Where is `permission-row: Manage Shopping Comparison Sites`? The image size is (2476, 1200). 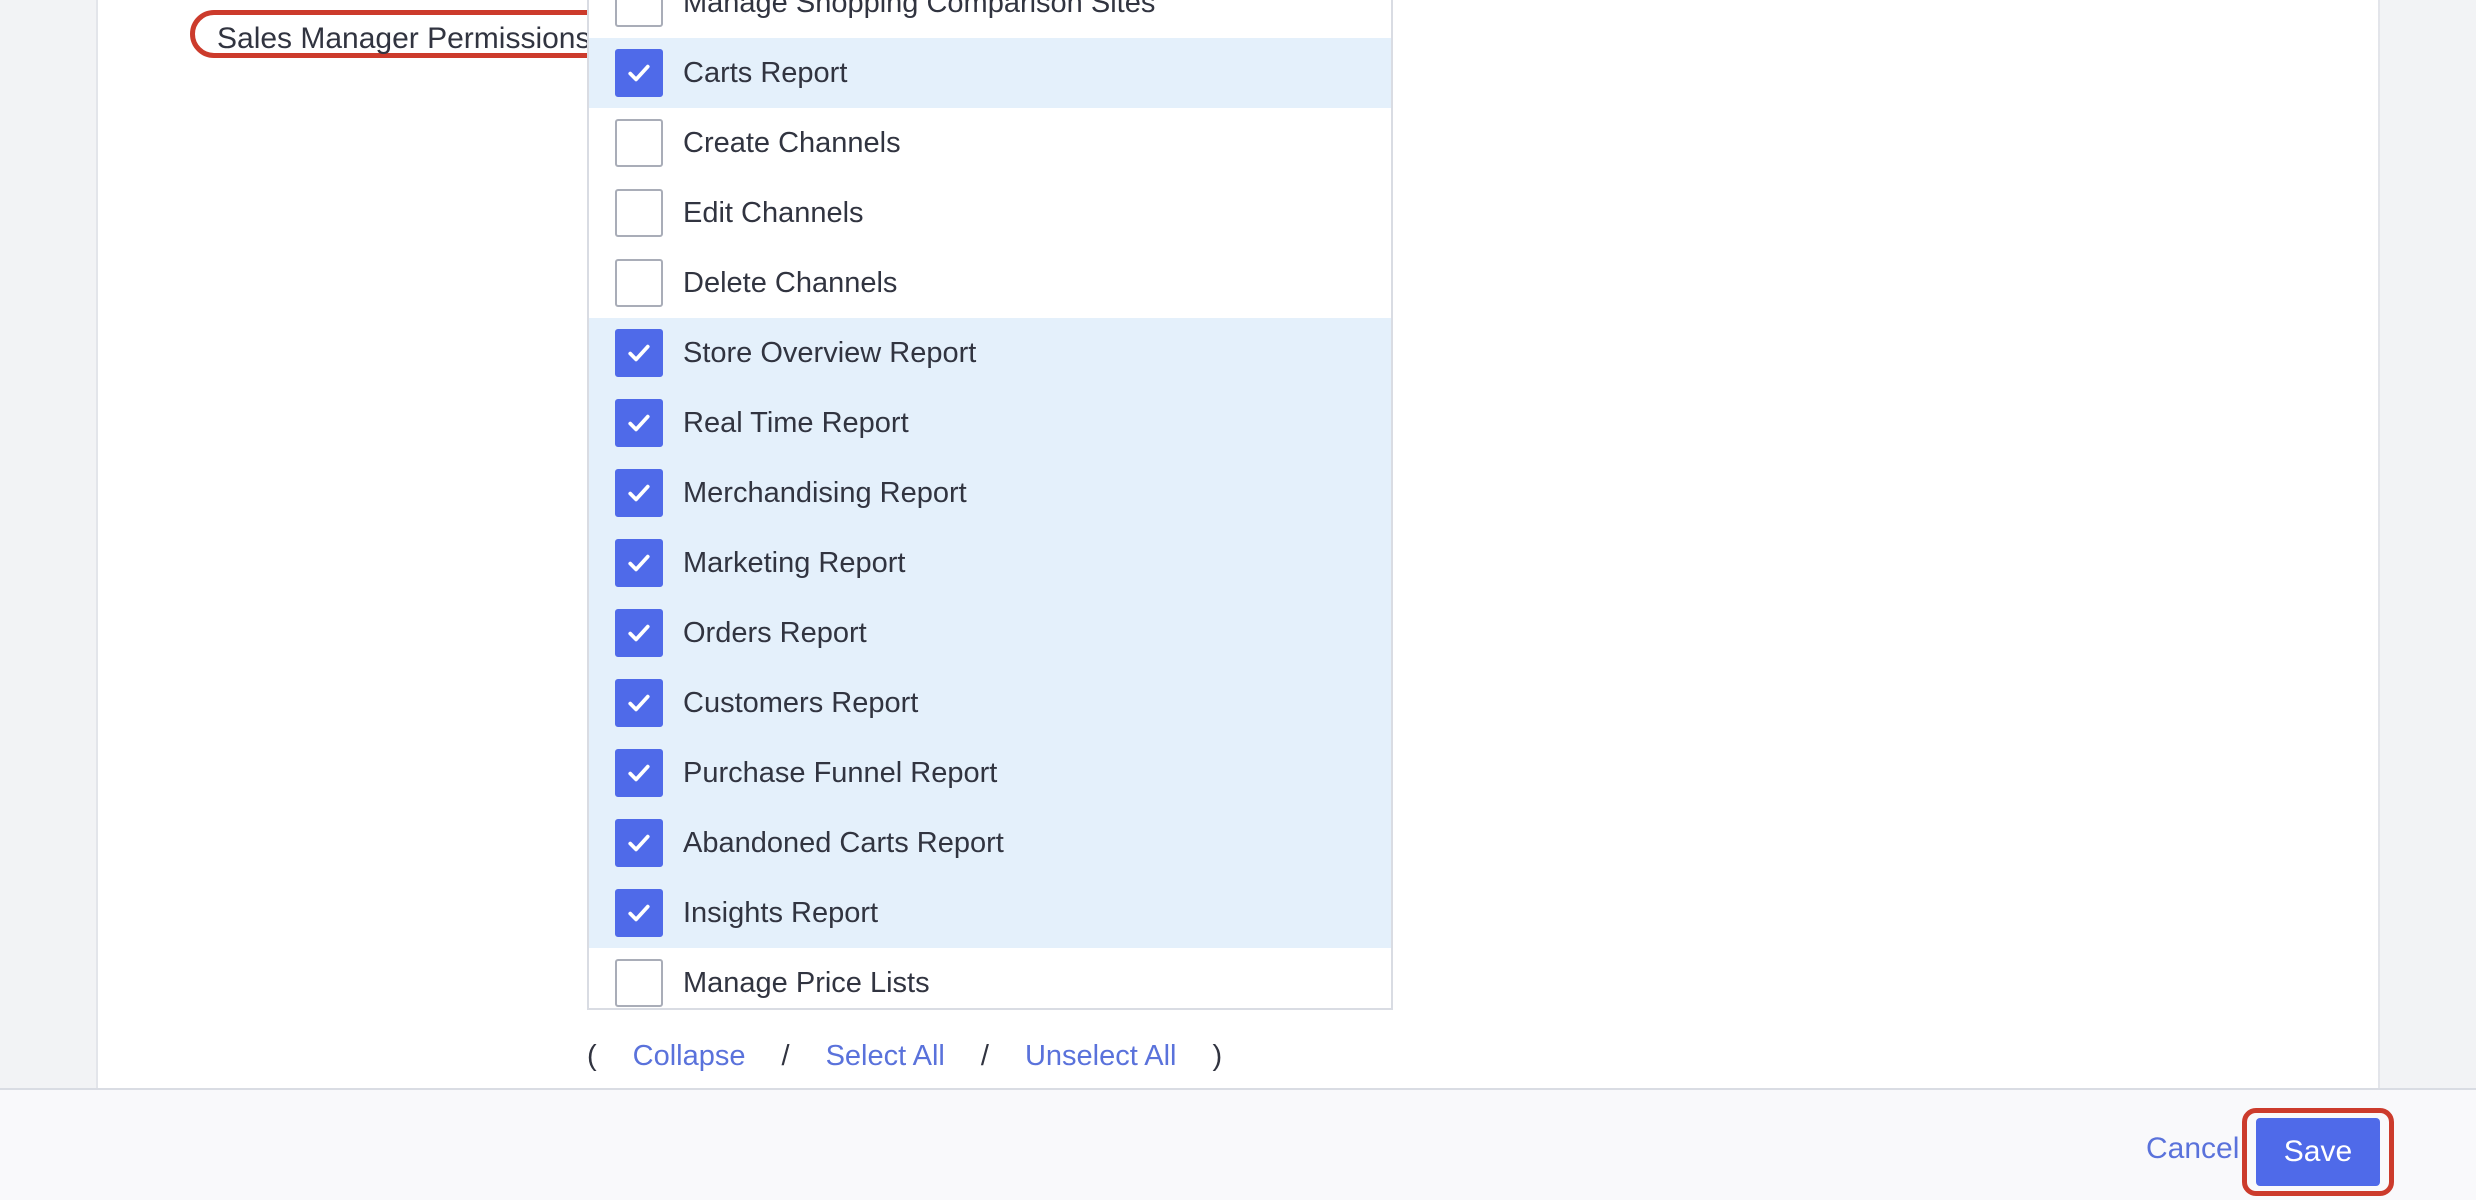
permission-row: Manage Shopping Comparison Sites is located at coordinates (990, 19).